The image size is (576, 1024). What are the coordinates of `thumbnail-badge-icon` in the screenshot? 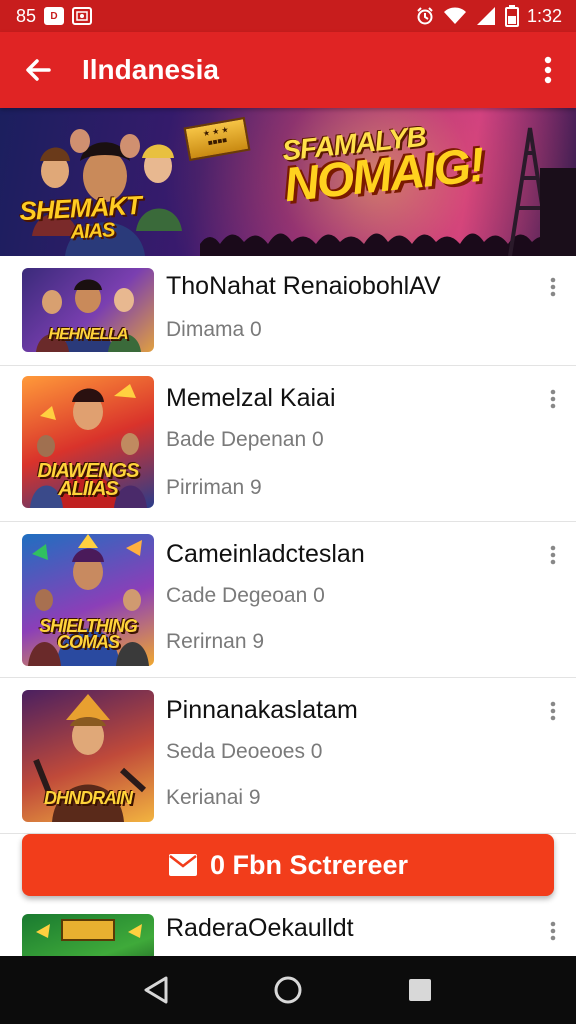 It's located at (89, 930).